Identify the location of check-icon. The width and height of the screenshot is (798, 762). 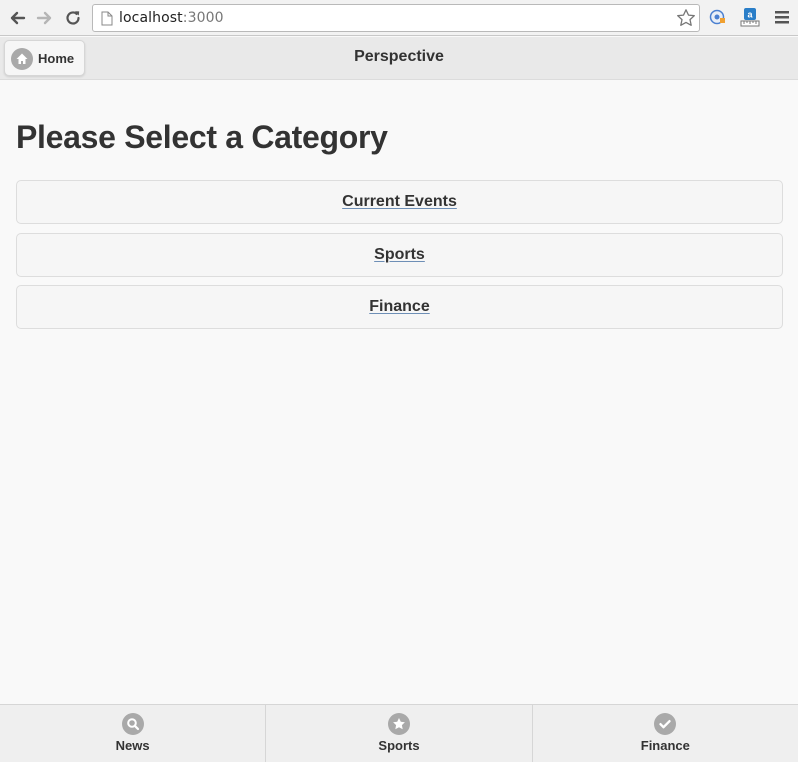
(665, 724).